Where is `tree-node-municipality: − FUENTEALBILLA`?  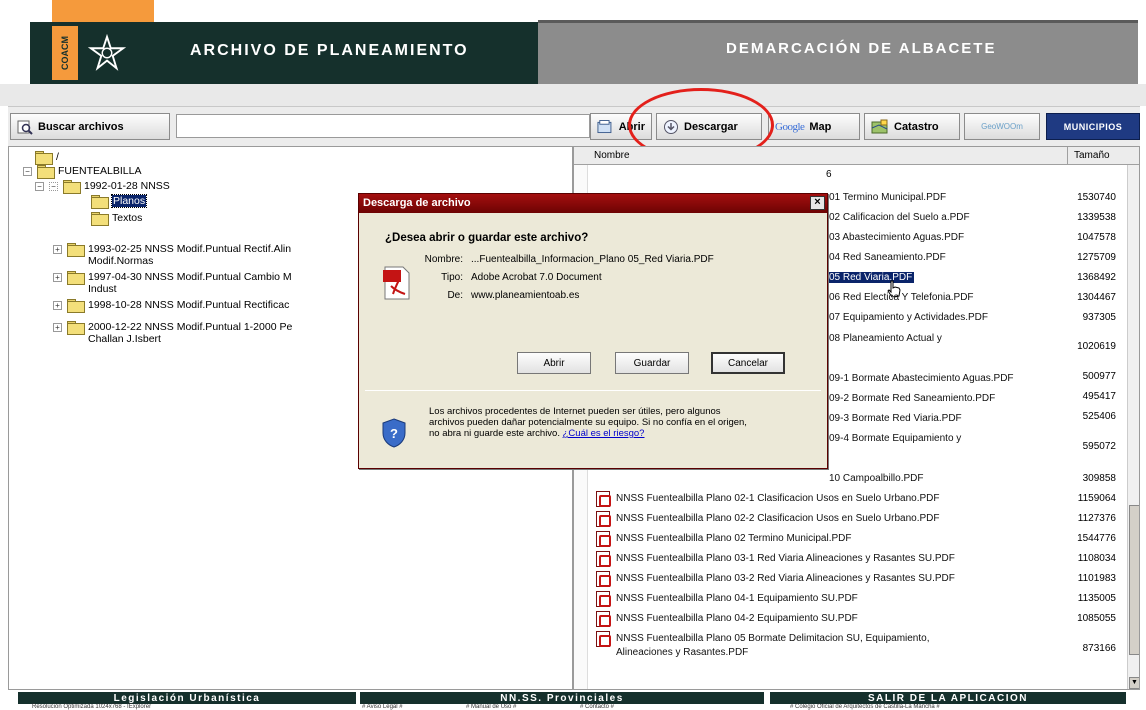 tree-node-municipality: − FUENTEALBILLA is located at coordinates (82, 172).